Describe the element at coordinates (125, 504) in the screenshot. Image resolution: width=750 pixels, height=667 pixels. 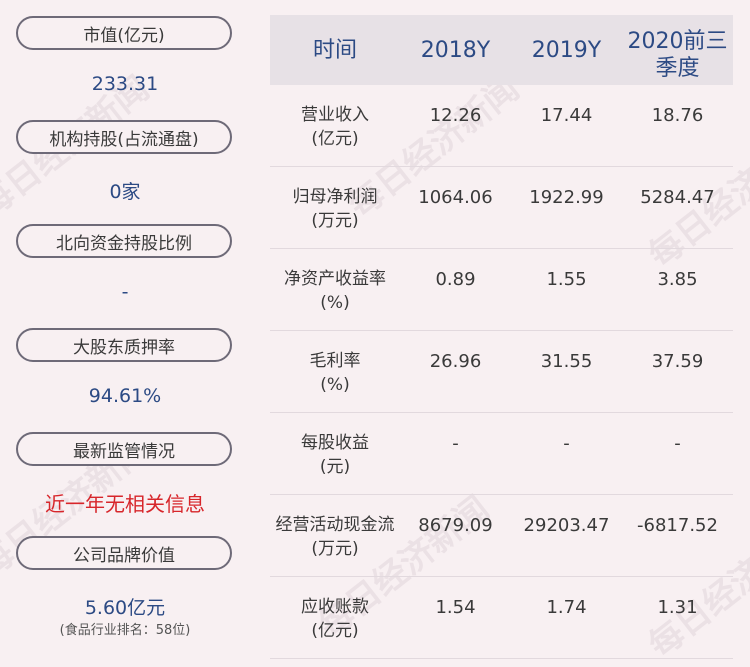
I see `regulatory-status-value: 近一年无相关信息` at that location.